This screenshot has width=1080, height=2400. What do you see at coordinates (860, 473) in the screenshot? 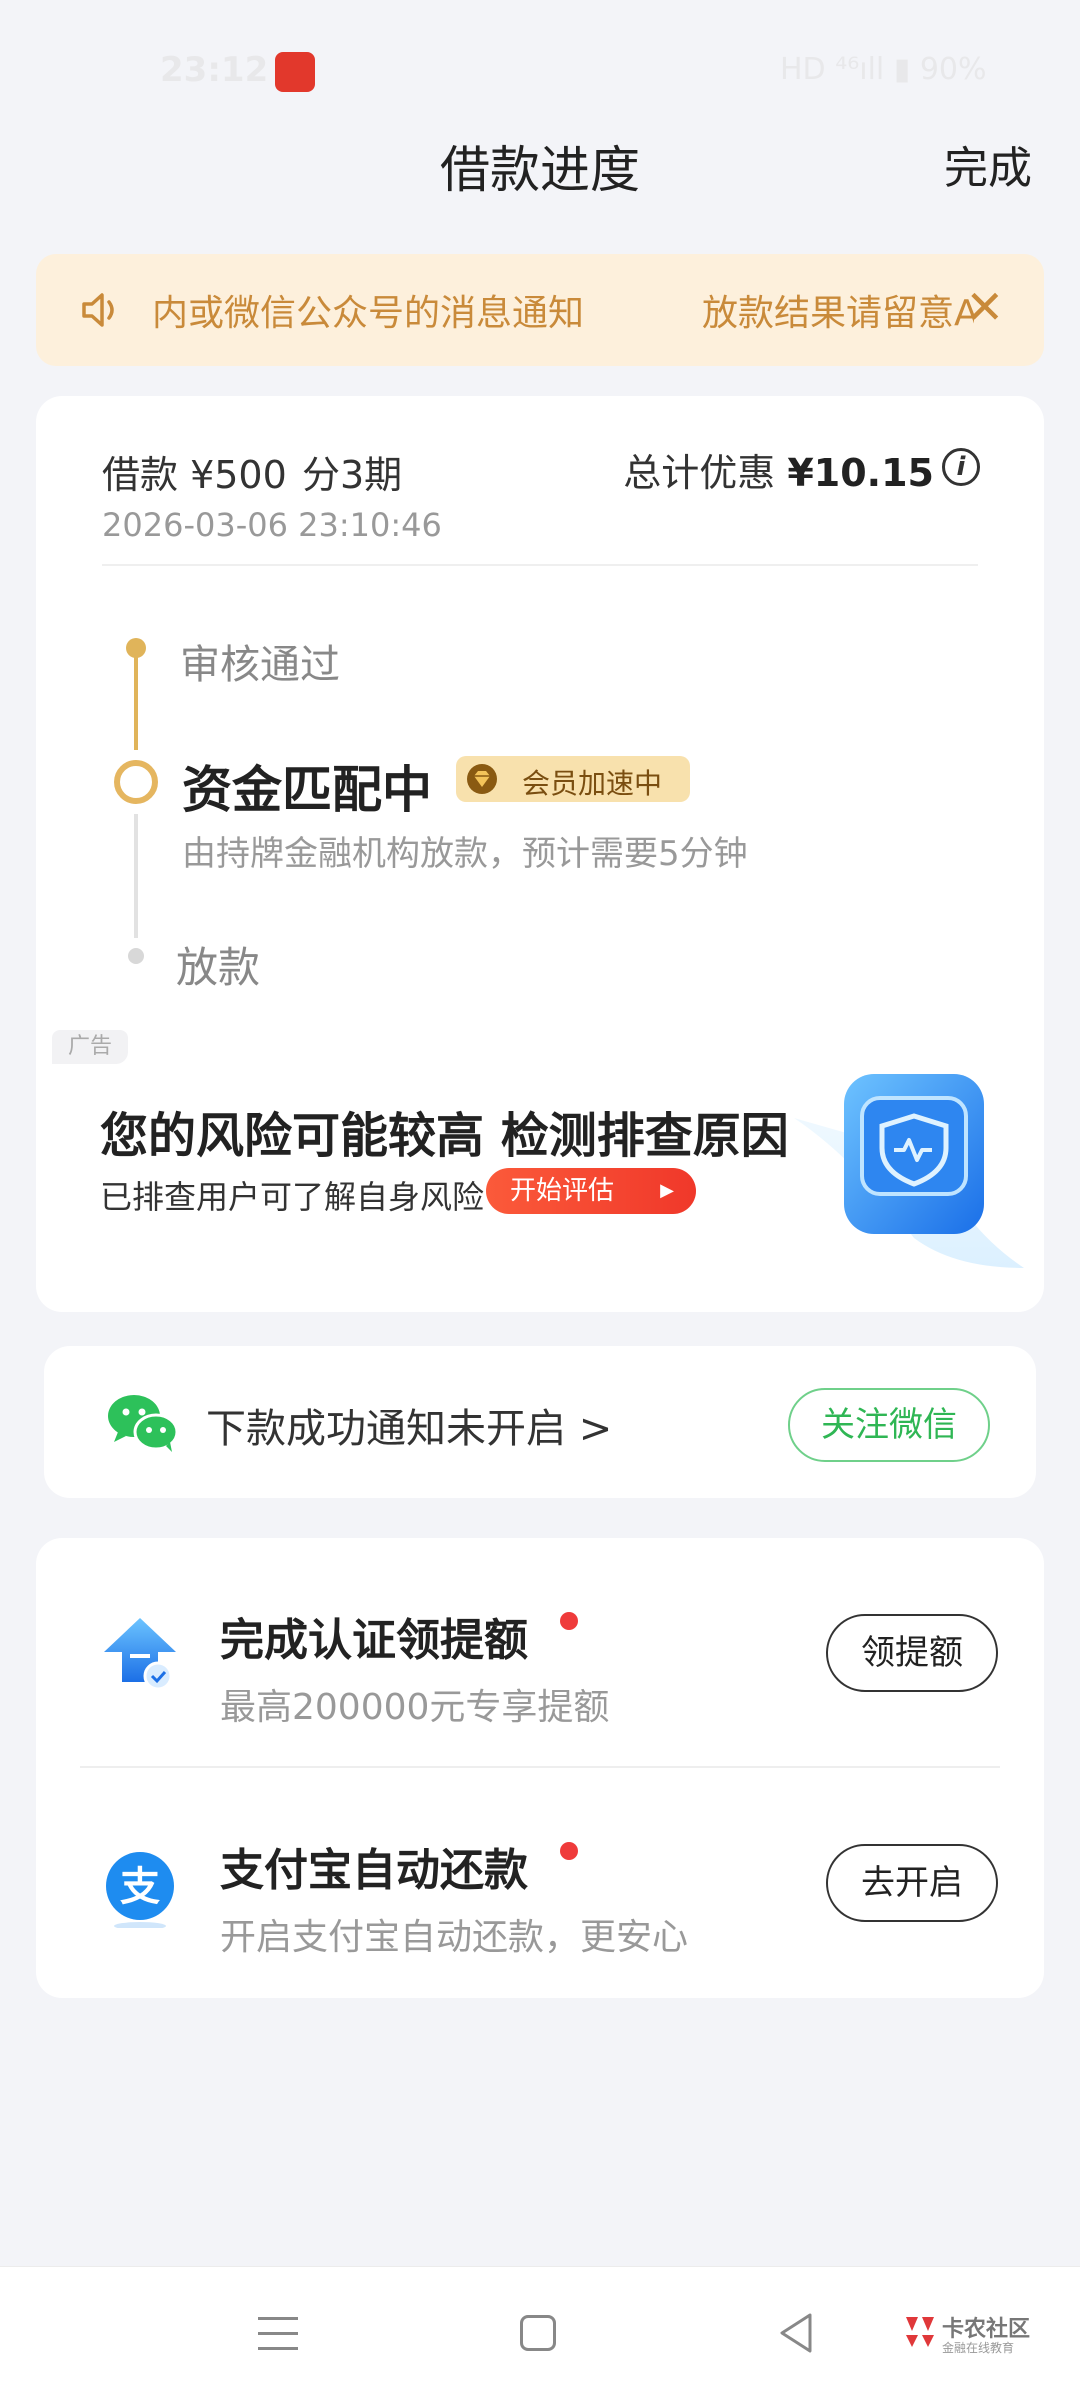
I see `discount-value: ¥10.15` at bounding box center [860, 473].